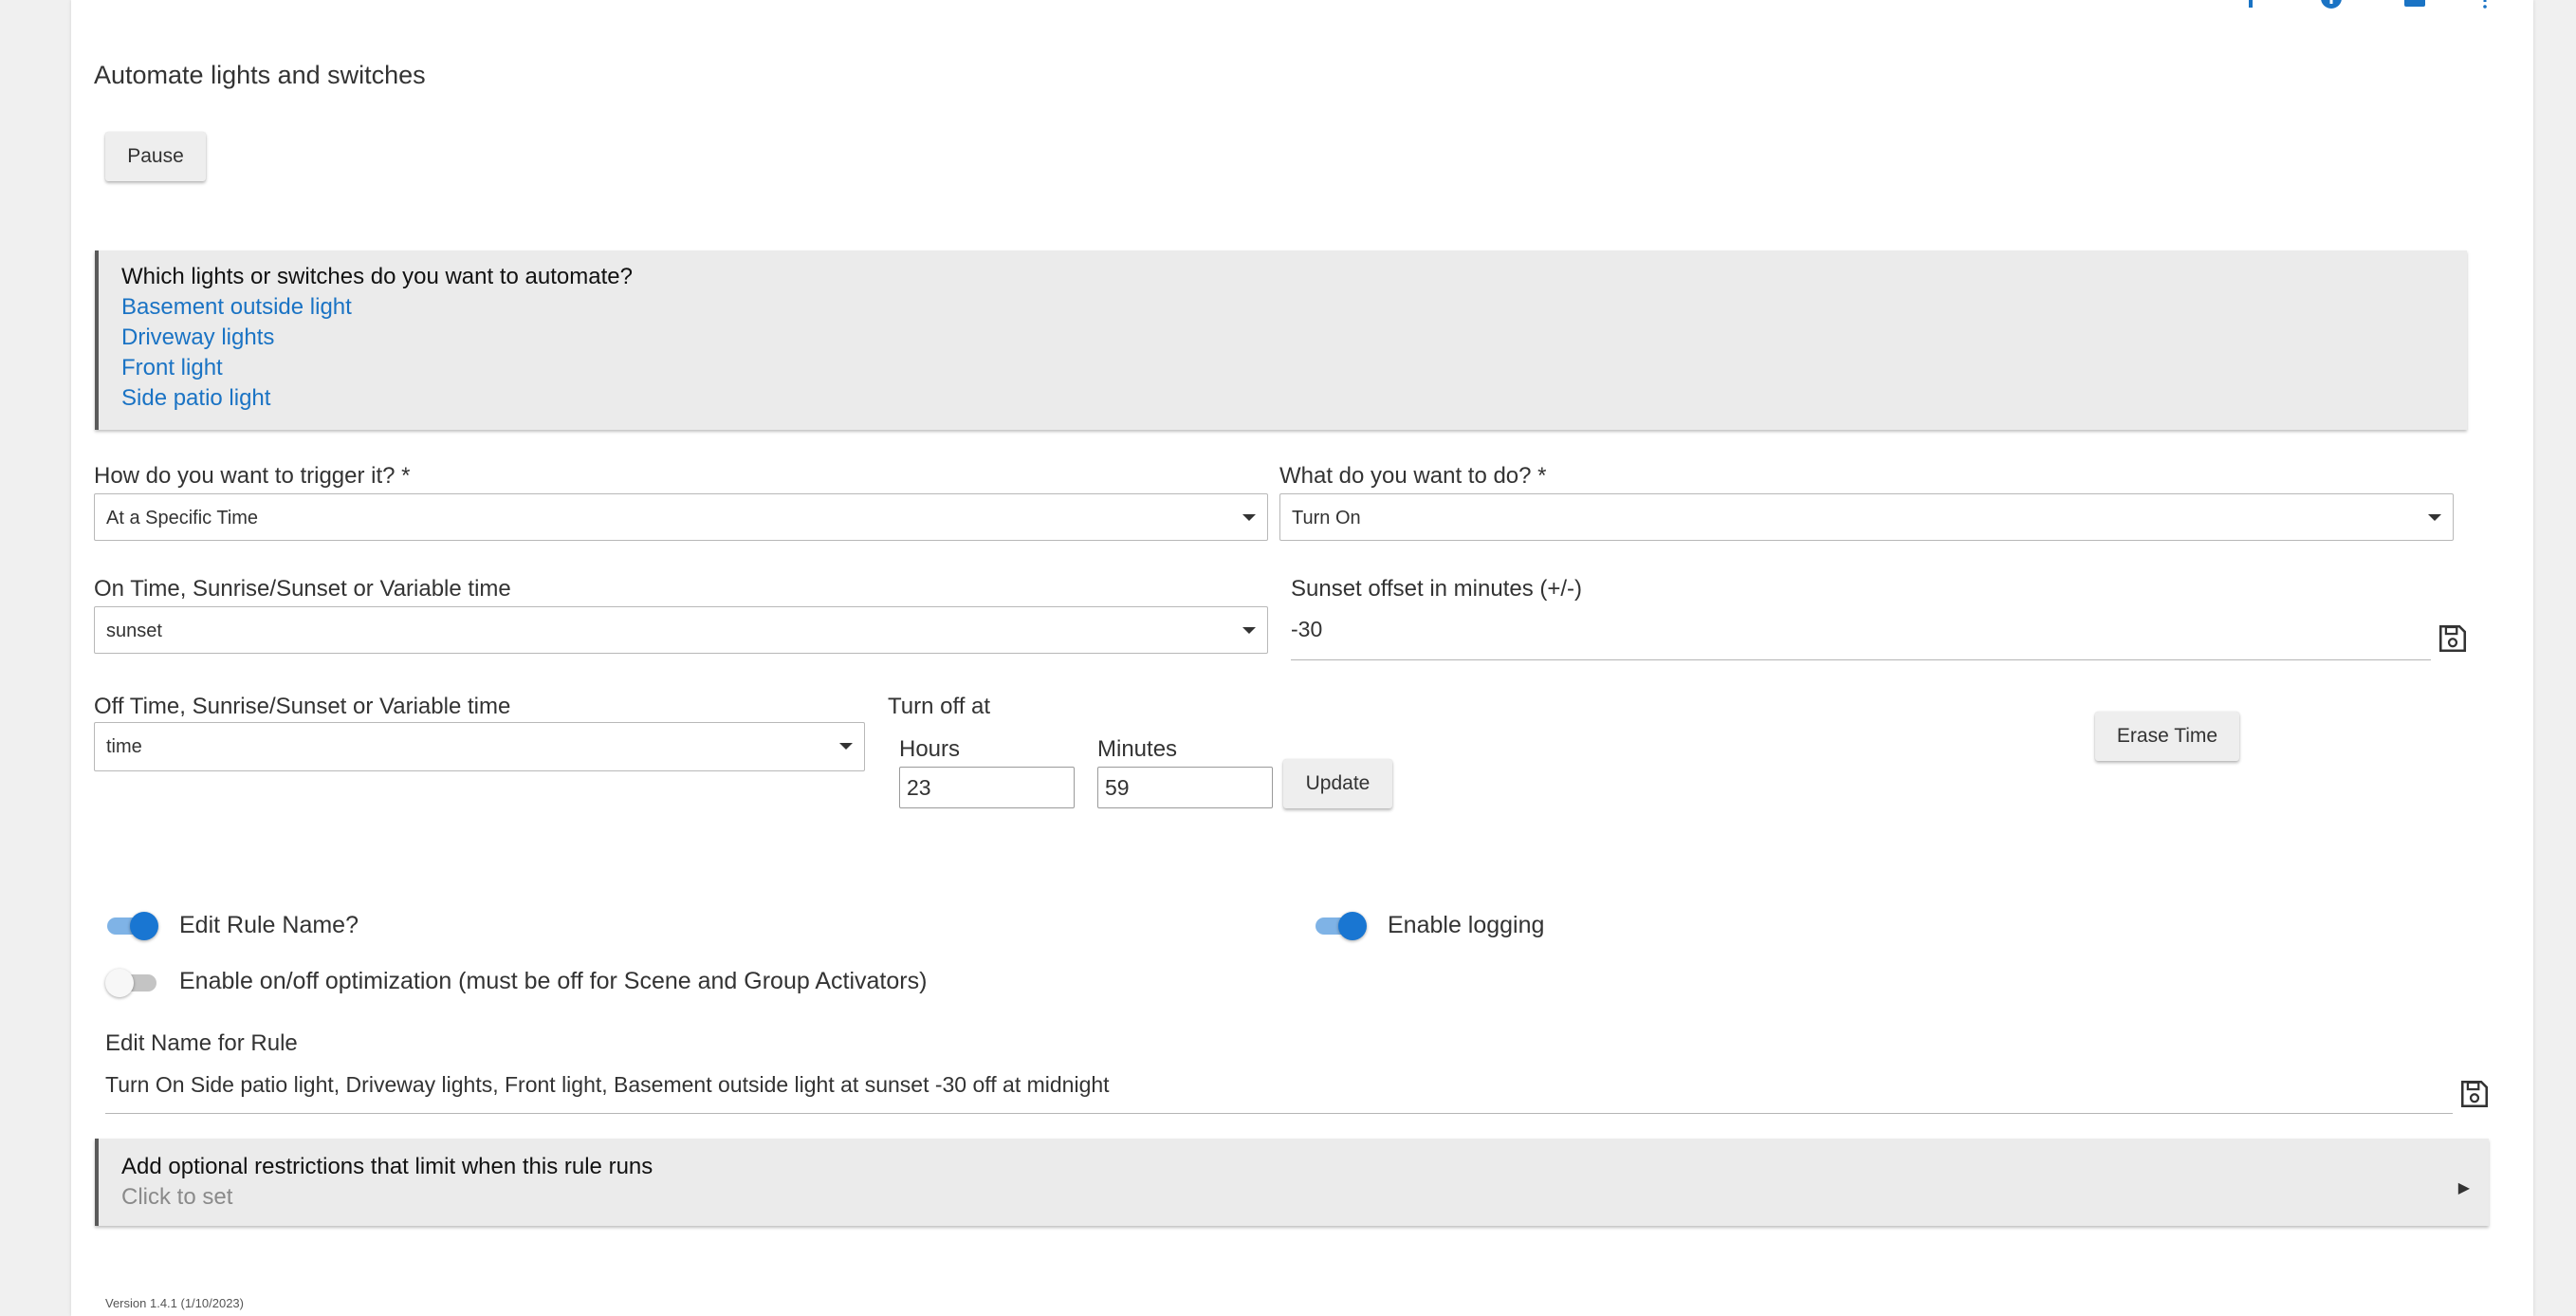  What do you see at coordinates (1437, 589) in the screenshot?
I see `sunset-offset-label: Sunset offset in minutes (+/-)` at bounding box center [1437, 589].